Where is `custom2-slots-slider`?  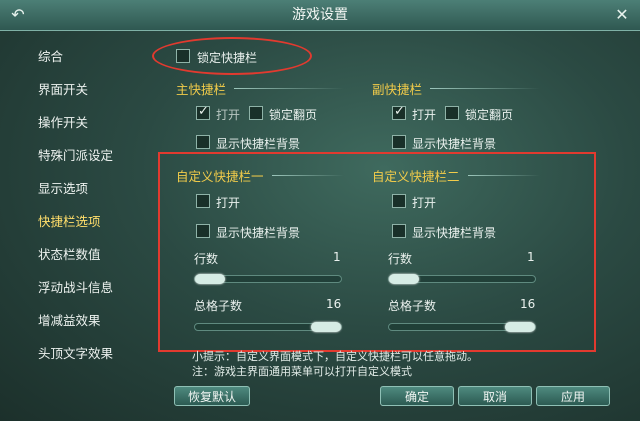 custom2-slots-slider is located at coordinates (462, 327).